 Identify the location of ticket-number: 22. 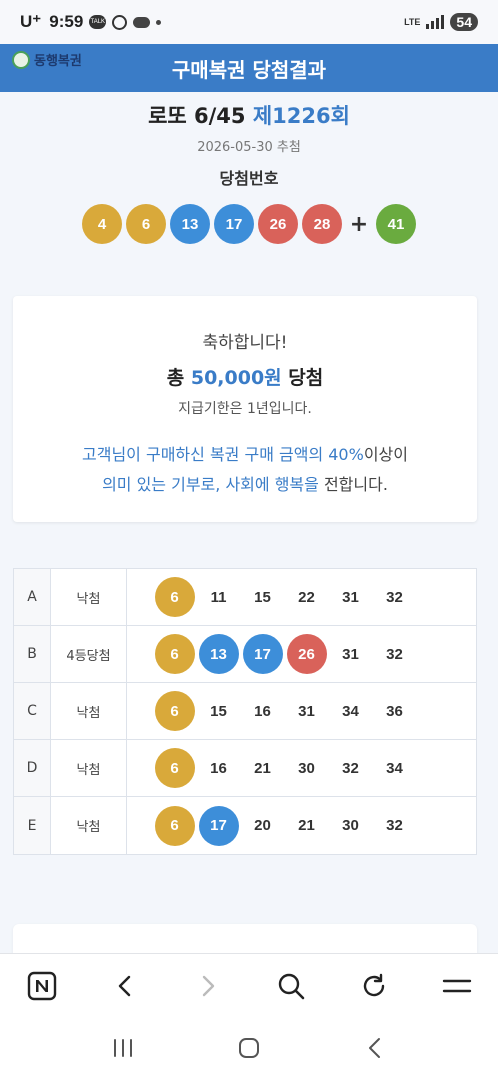
(306, 597).